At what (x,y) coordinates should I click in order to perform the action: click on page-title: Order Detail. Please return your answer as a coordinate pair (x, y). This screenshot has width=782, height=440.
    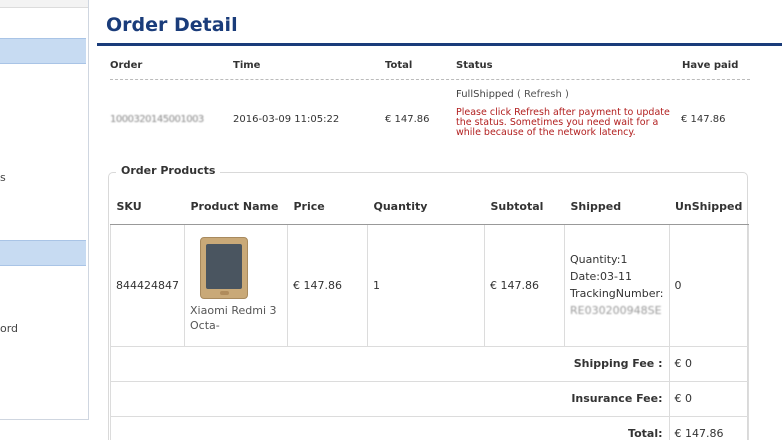
    Looking at the image, I should click on (172, 25).